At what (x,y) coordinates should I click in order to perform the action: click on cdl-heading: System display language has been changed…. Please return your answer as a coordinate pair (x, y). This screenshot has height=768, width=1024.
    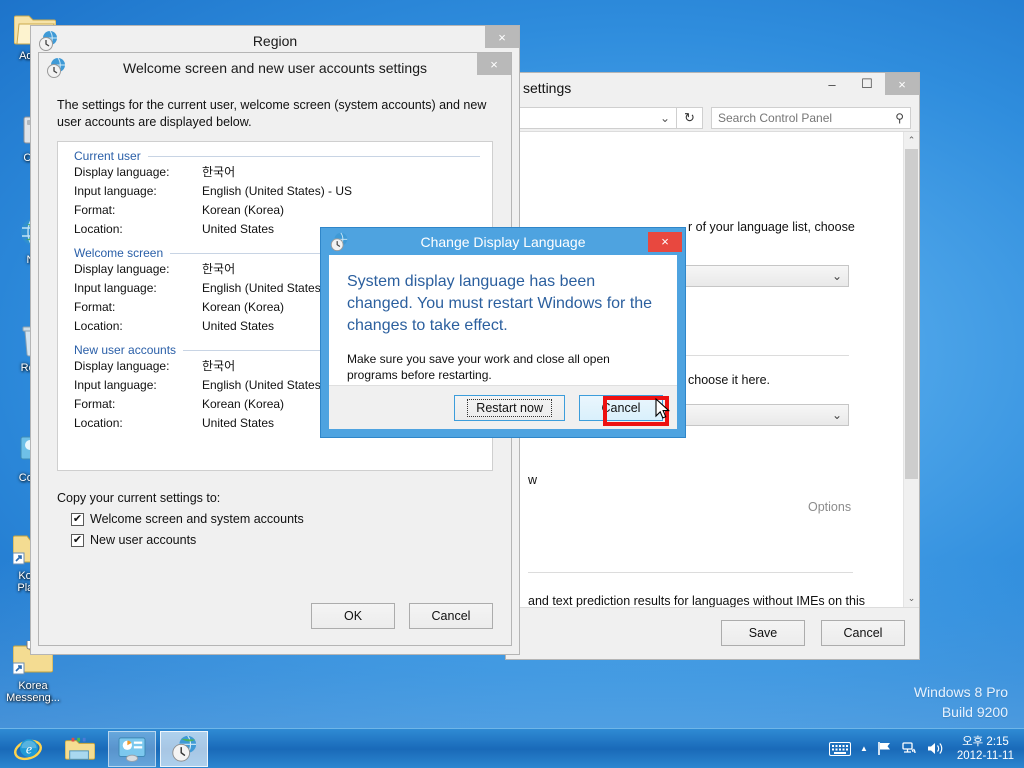
    Looking at the image, I should click on (500, 303).